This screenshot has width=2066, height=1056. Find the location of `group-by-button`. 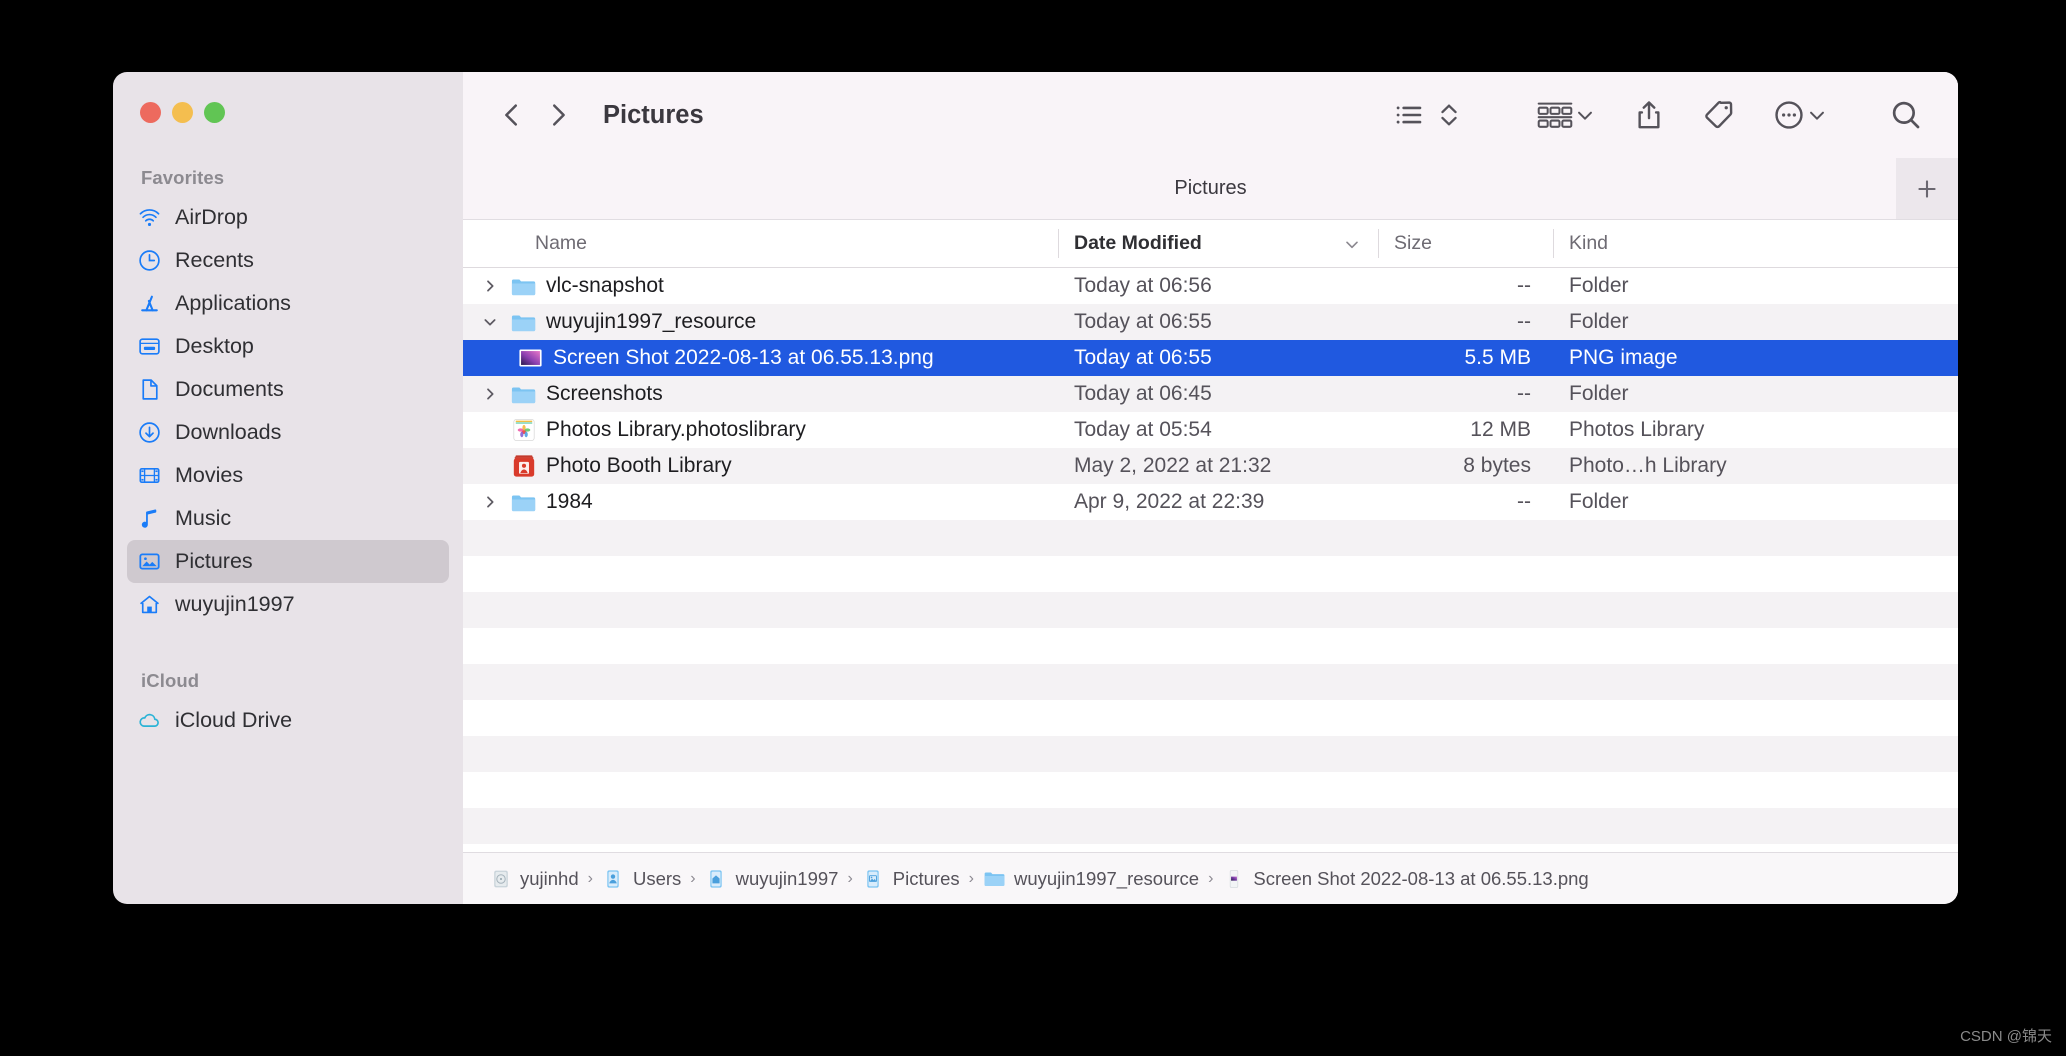

group-by-button is located at coordinates (1555, 115).